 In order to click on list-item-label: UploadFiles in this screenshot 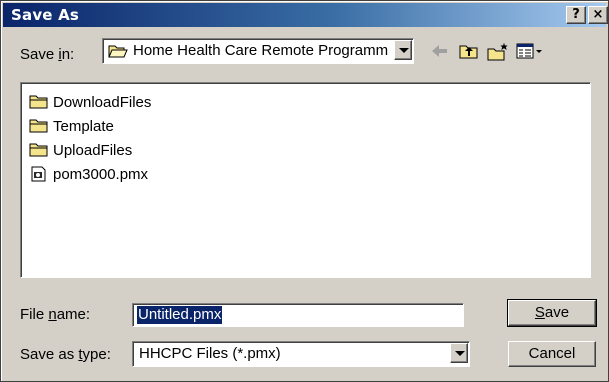, I will do `click(93, 150)`.